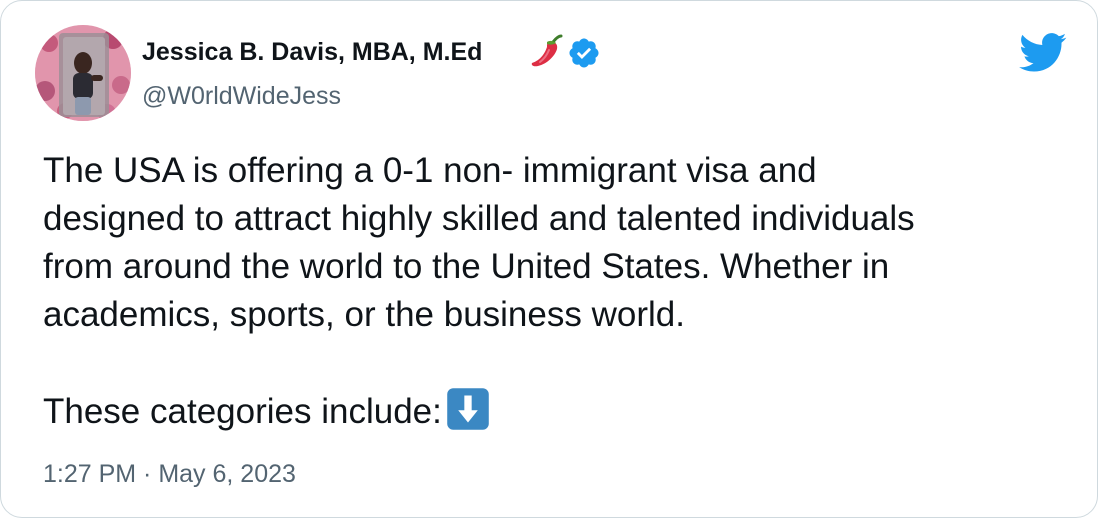 The image size is (1100, 520). I want to click on avatar-photo, so click(83, 73).